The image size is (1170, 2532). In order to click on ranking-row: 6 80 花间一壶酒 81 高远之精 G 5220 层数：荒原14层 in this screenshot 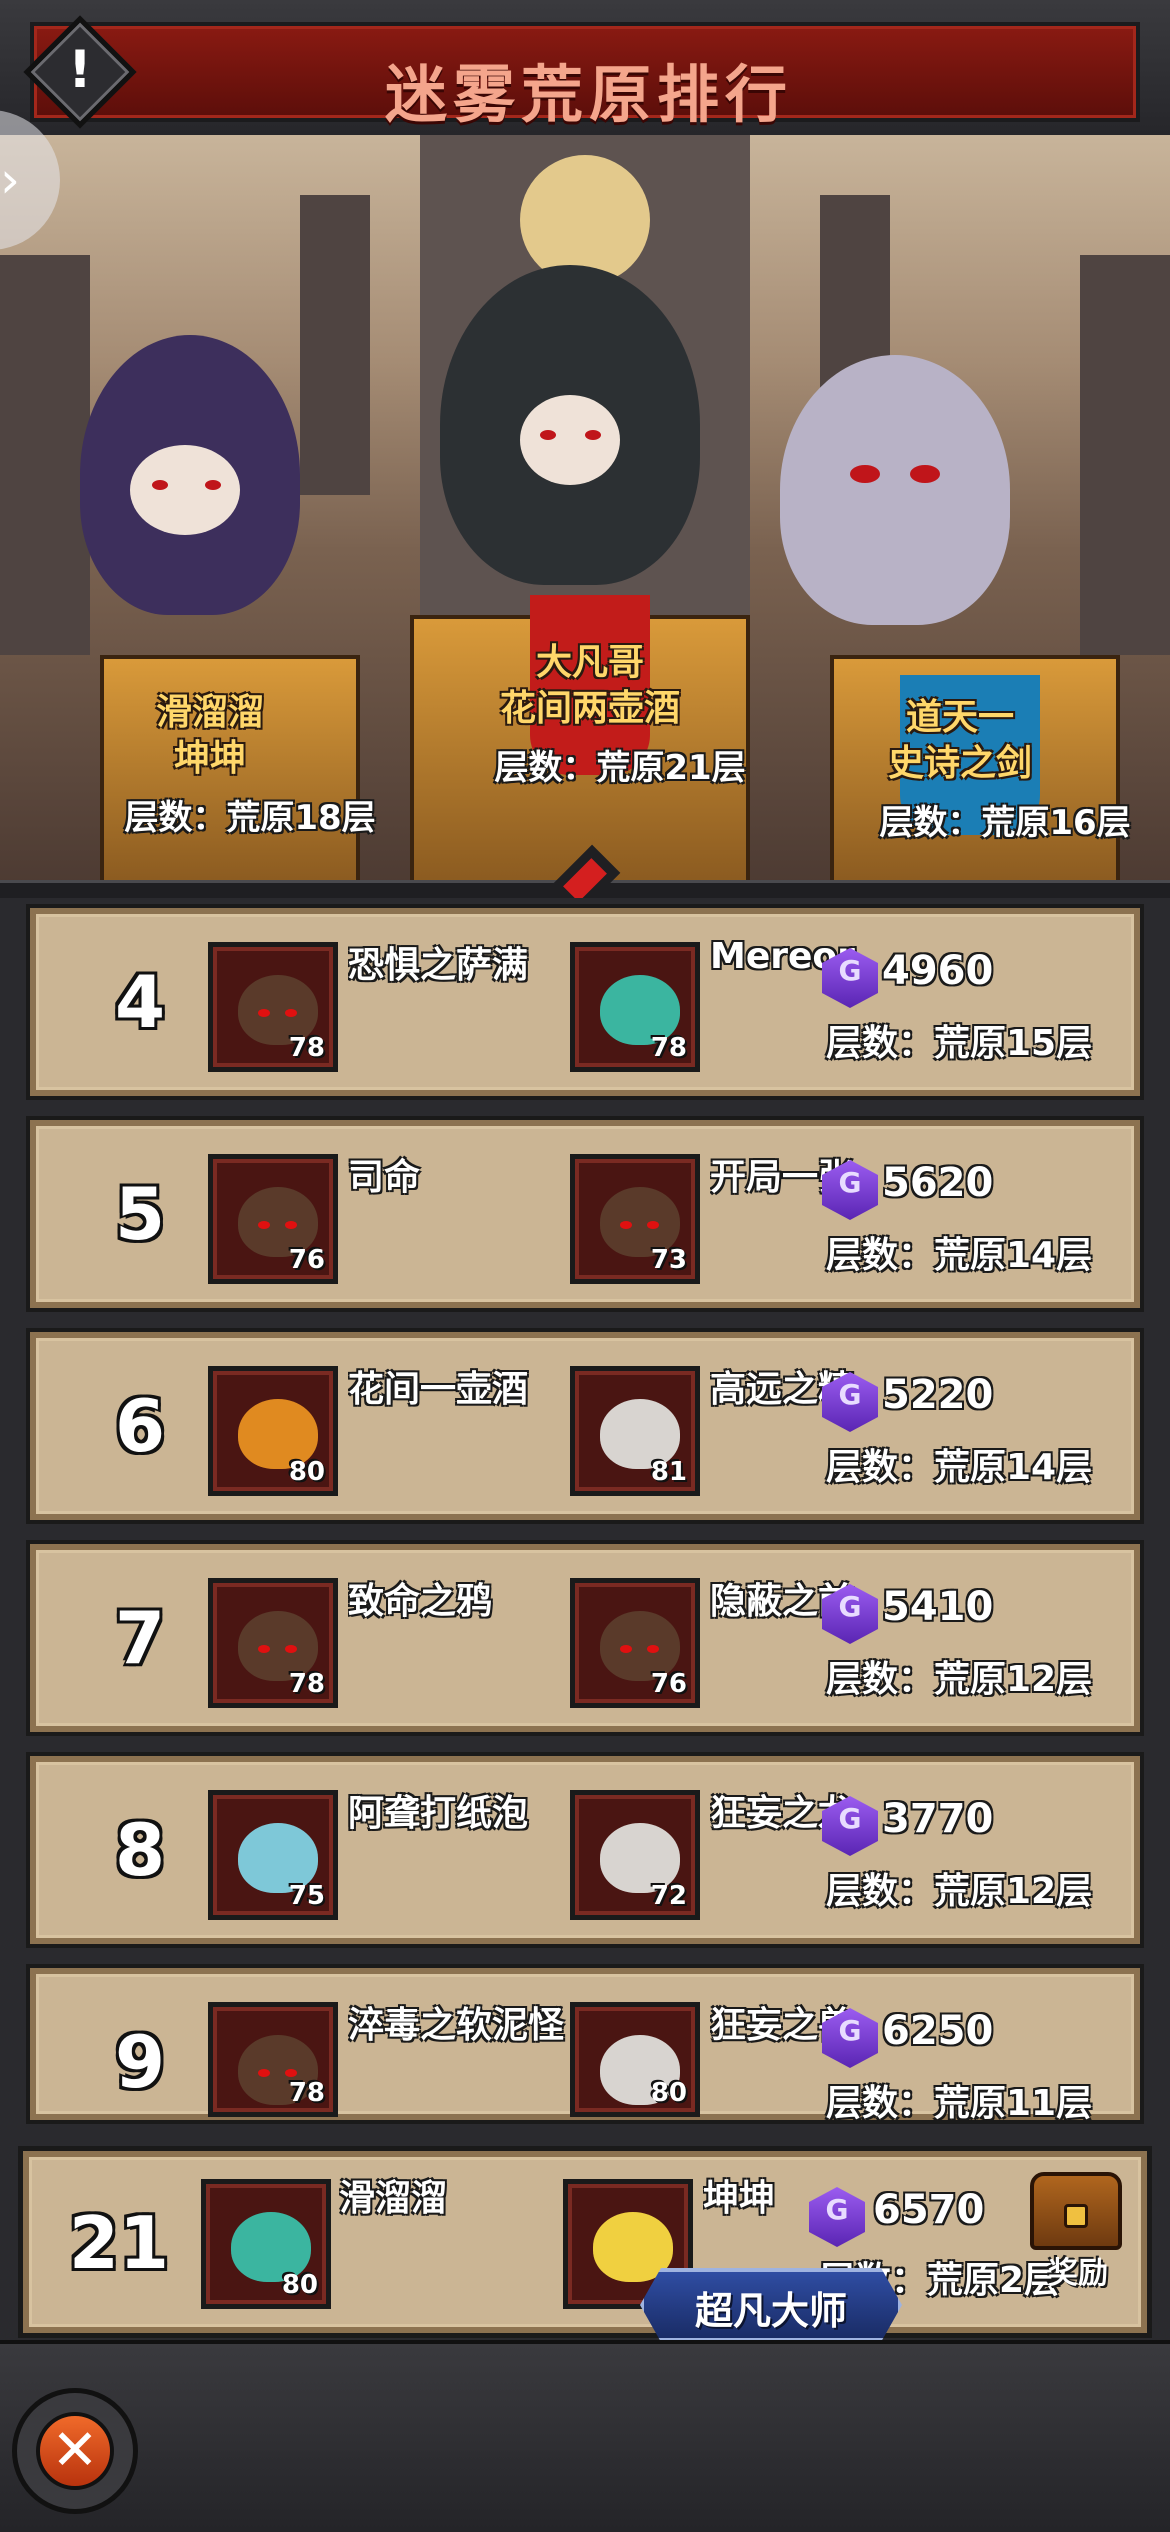, I will do `click(585, 1426)`.